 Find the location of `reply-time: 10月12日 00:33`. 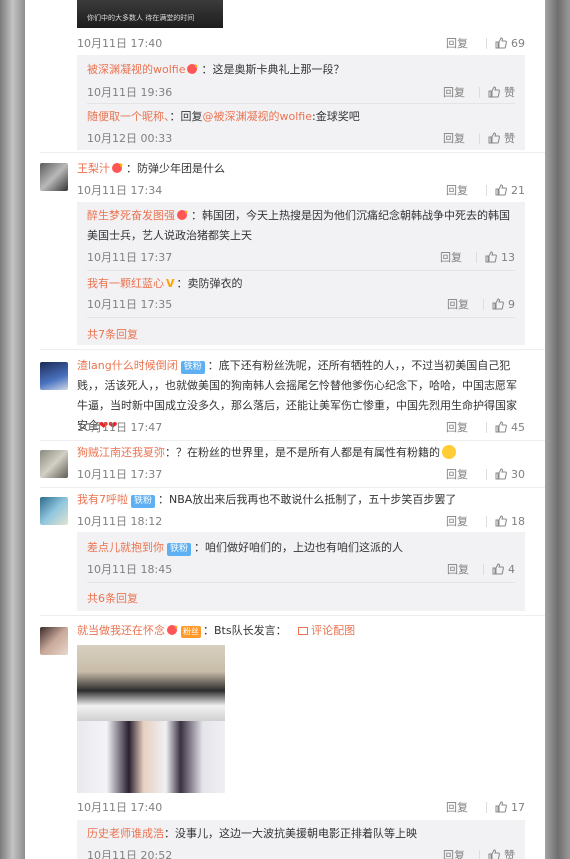

reply-time: 10月12日 00:33 is located at coordinates (130, 138).